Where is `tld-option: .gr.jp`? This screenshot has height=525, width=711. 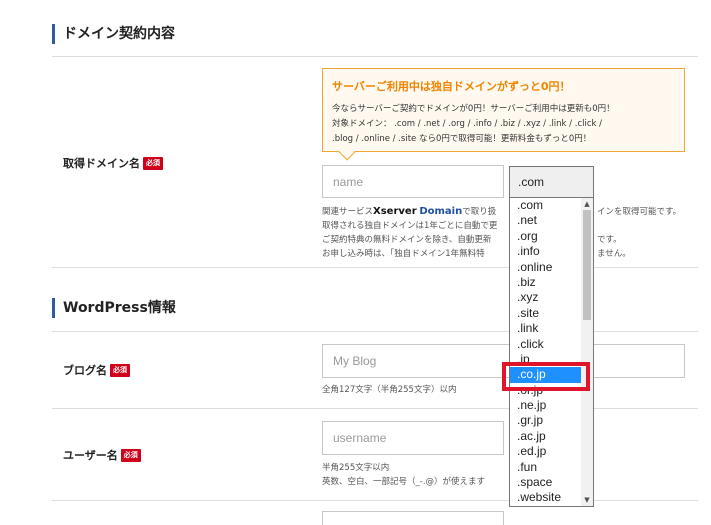
tld-option: .gr.jp is located at coordinates (546, 420).